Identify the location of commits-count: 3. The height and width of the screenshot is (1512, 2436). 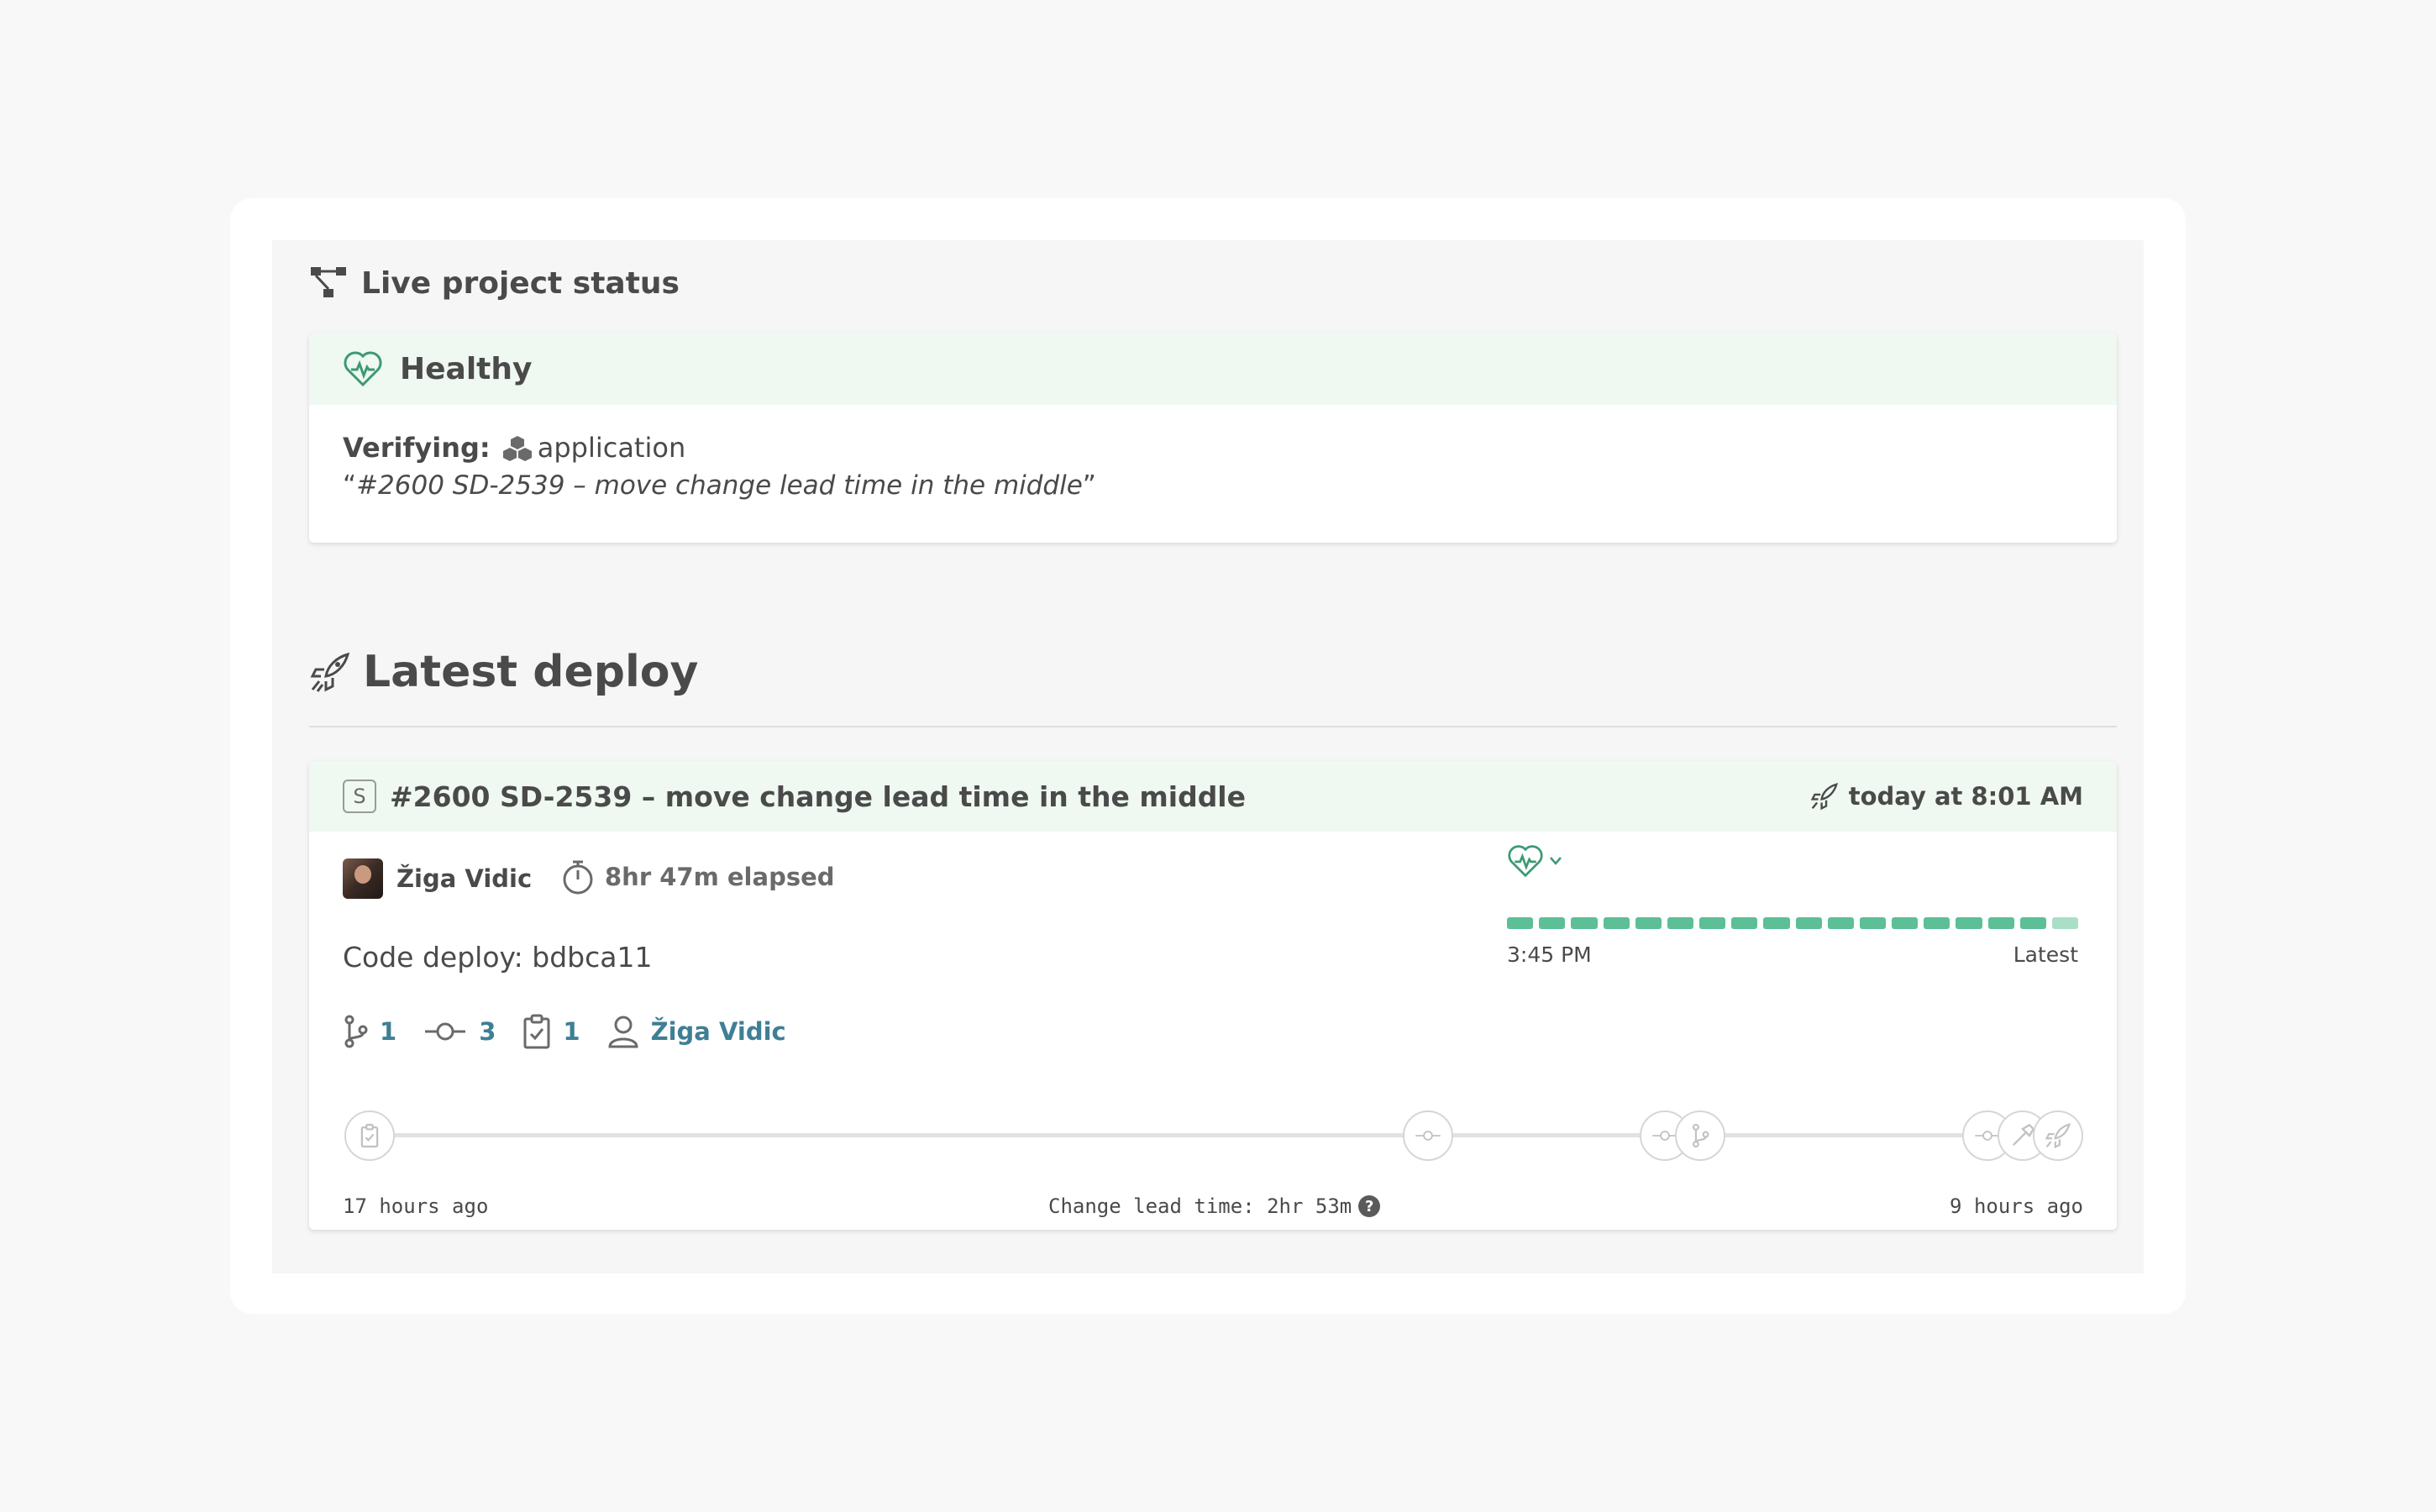
(487, 1031).